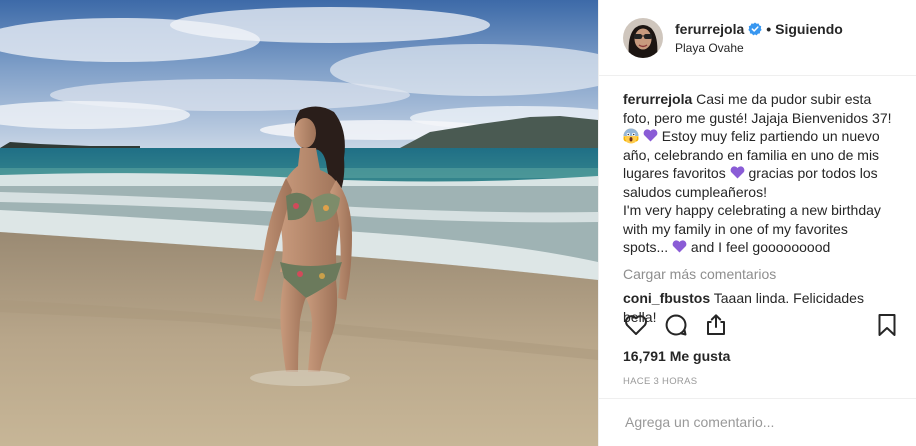 The image size is (916, 446). I want to click on author-username: ferurrejola, so click(709, 29).